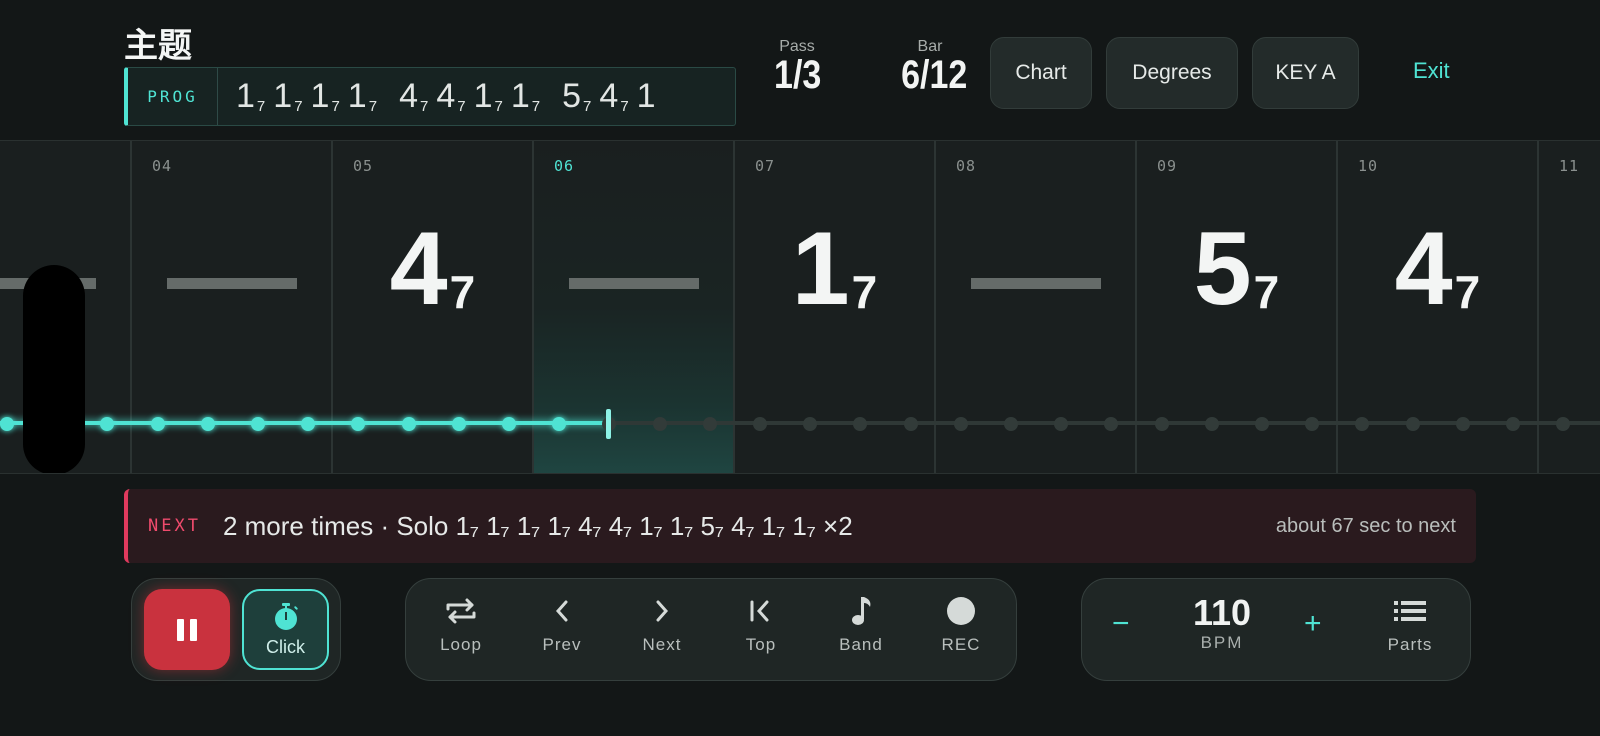  I want to click on tempo-decrease-button: −, so click(1121, 624).